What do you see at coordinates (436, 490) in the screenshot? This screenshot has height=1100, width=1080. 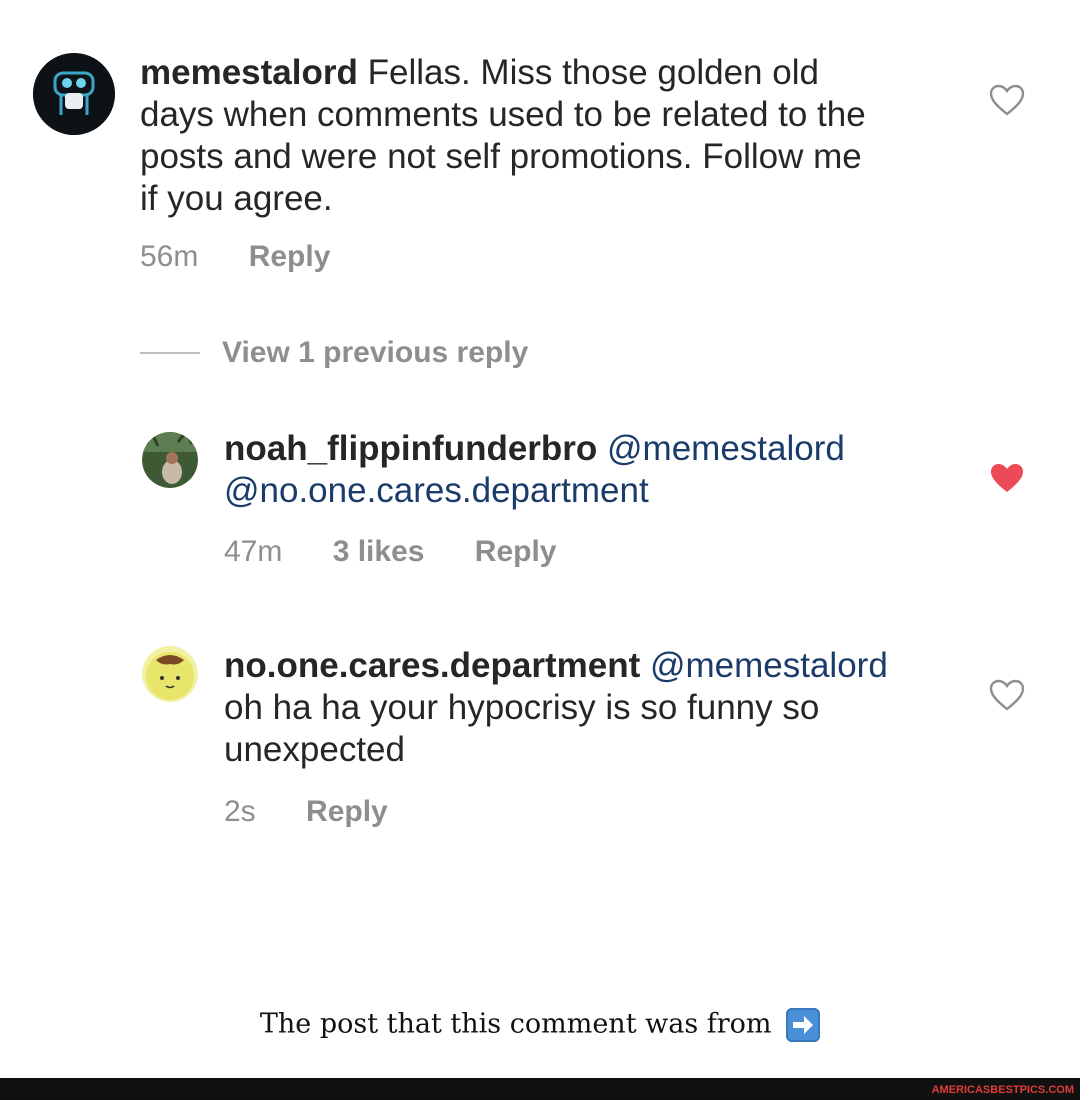 I see `mention-link: @no.one.cares.department` at bounding box center [436, 490].